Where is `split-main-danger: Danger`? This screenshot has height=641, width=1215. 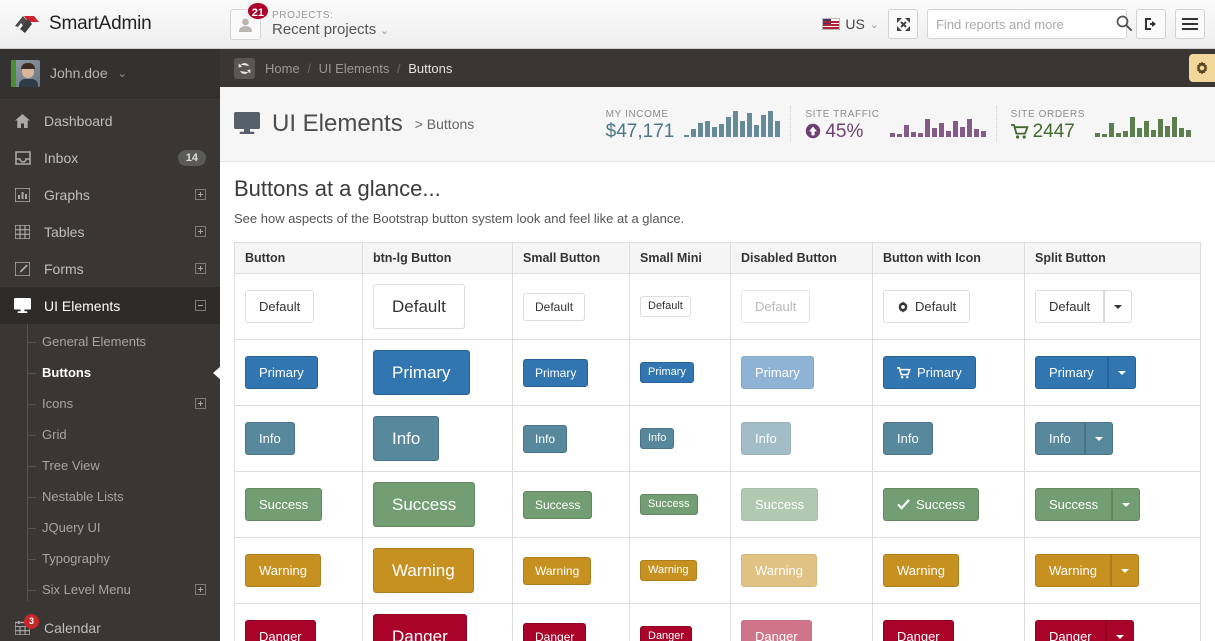 split-main-danger: Danger is located at coordinates (1070, 630).